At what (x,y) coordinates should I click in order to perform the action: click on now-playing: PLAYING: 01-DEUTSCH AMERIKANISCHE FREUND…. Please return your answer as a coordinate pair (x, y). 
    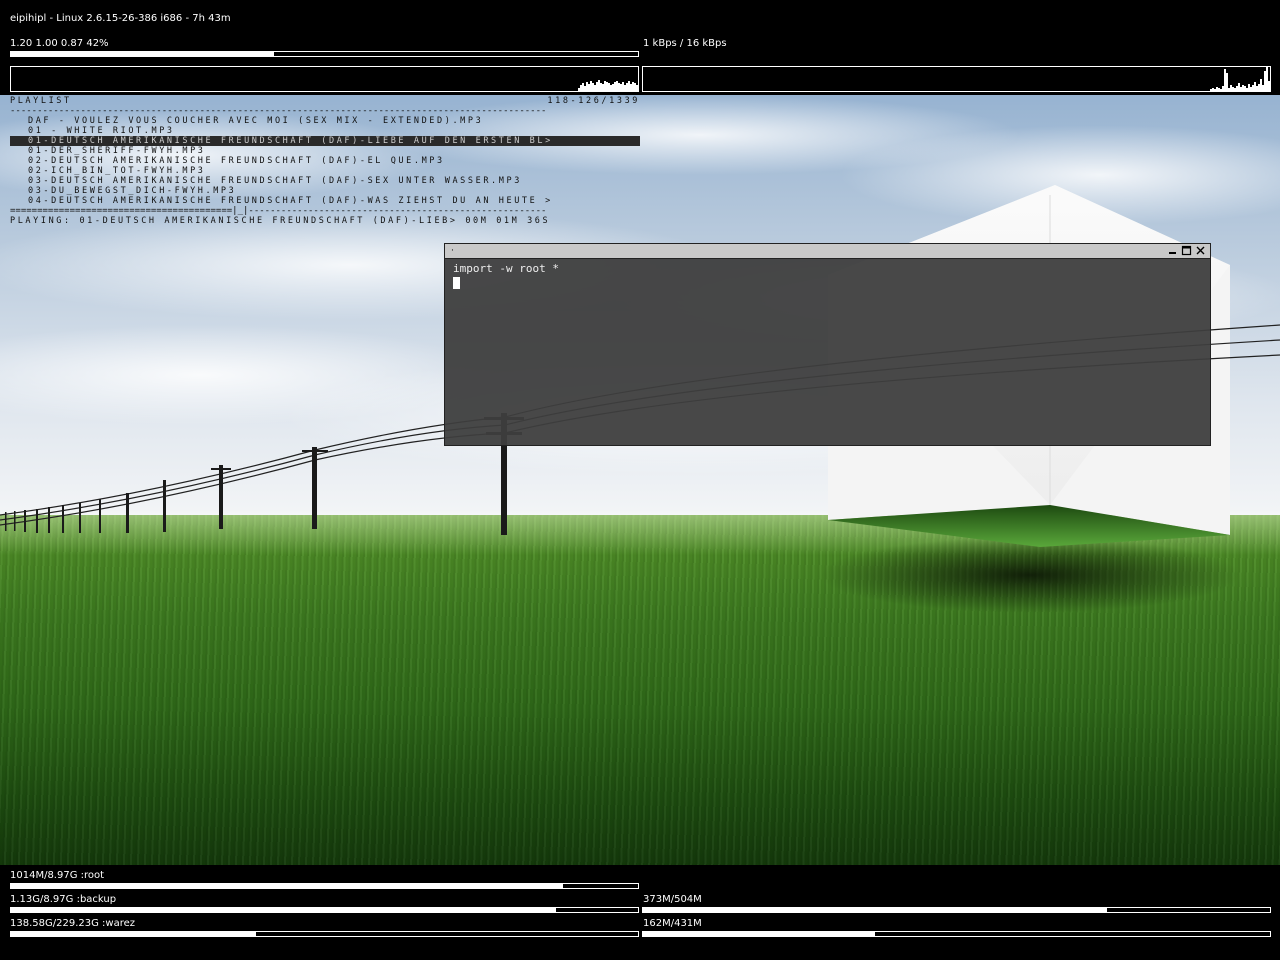
    Looking at the image, I should click on (280, 221).